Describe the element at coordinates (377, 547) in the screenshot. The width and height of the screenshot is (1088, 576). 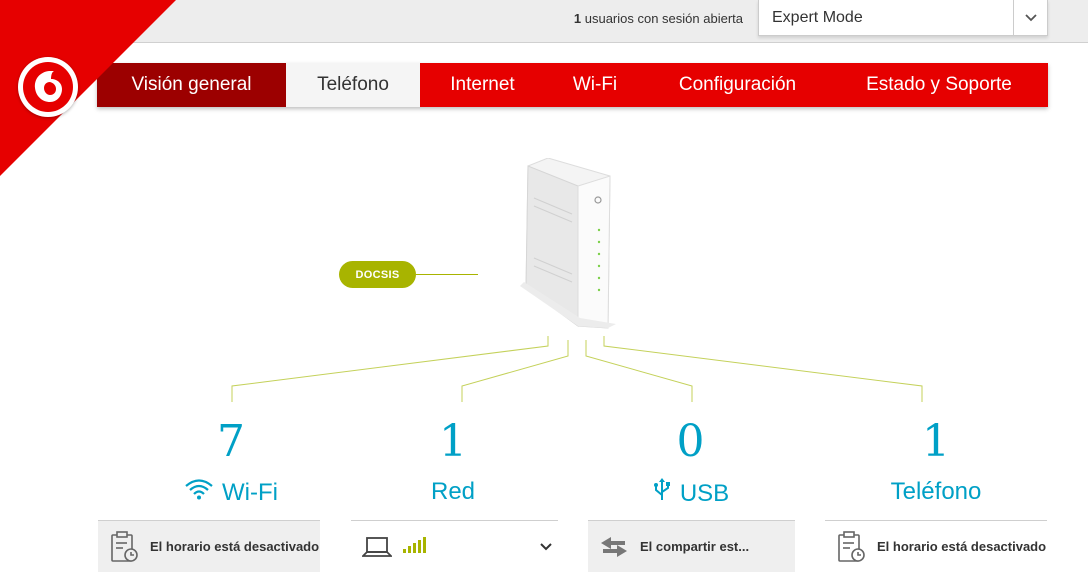
I see `laptop-icon` at that location.